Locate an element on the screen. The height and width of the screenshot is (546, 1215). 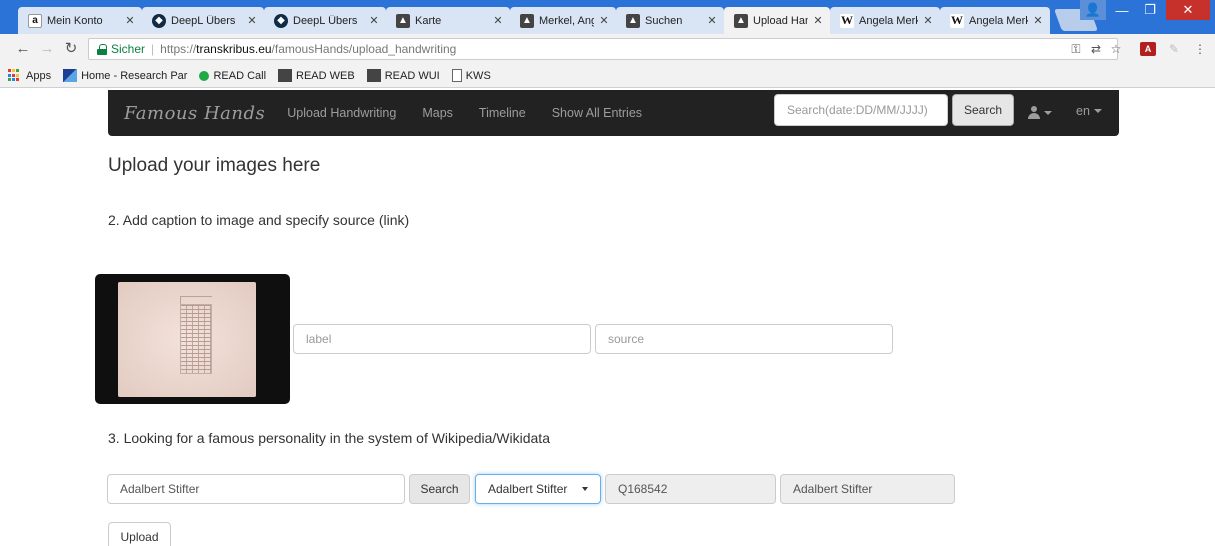
person-select-value: Adalbert Stifter is located at coordinates (528, 489).